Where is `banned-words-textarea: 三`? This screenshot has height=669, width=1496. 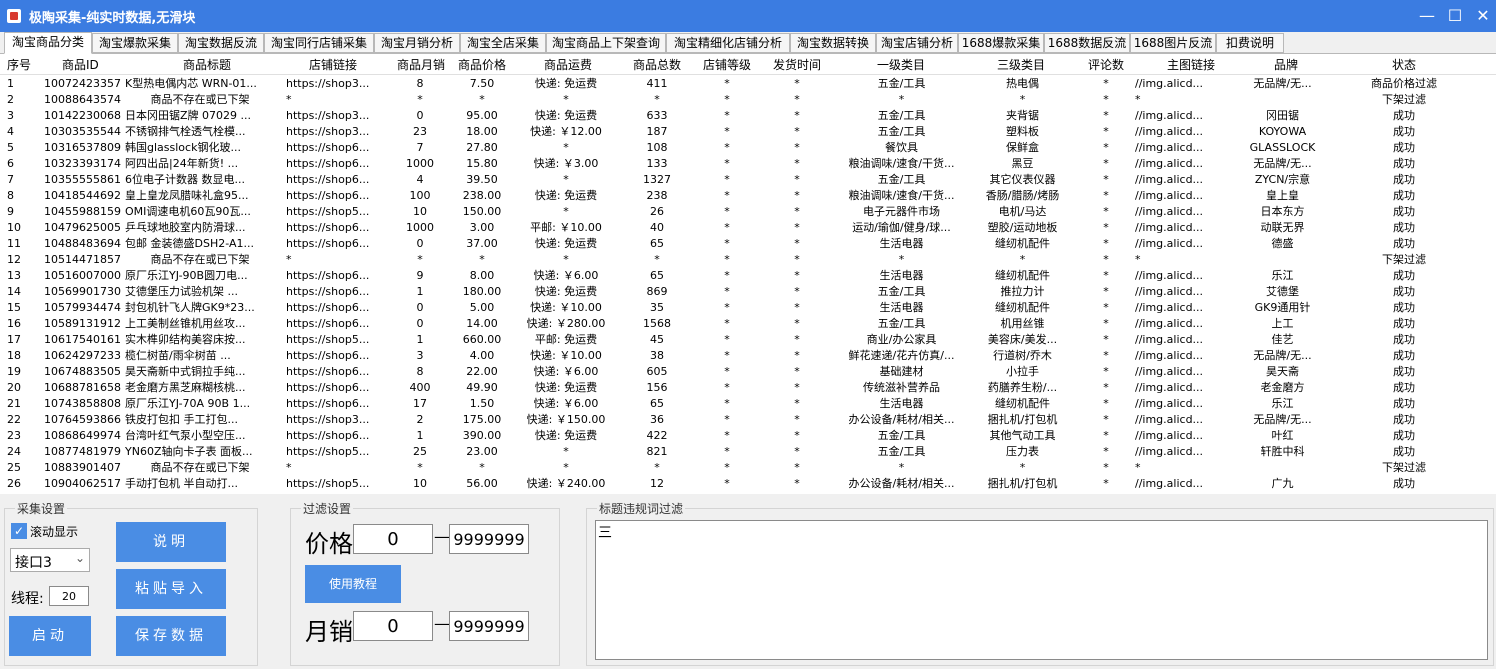 banned-words-textarea: 三 is located at coordinates (1041, 590).